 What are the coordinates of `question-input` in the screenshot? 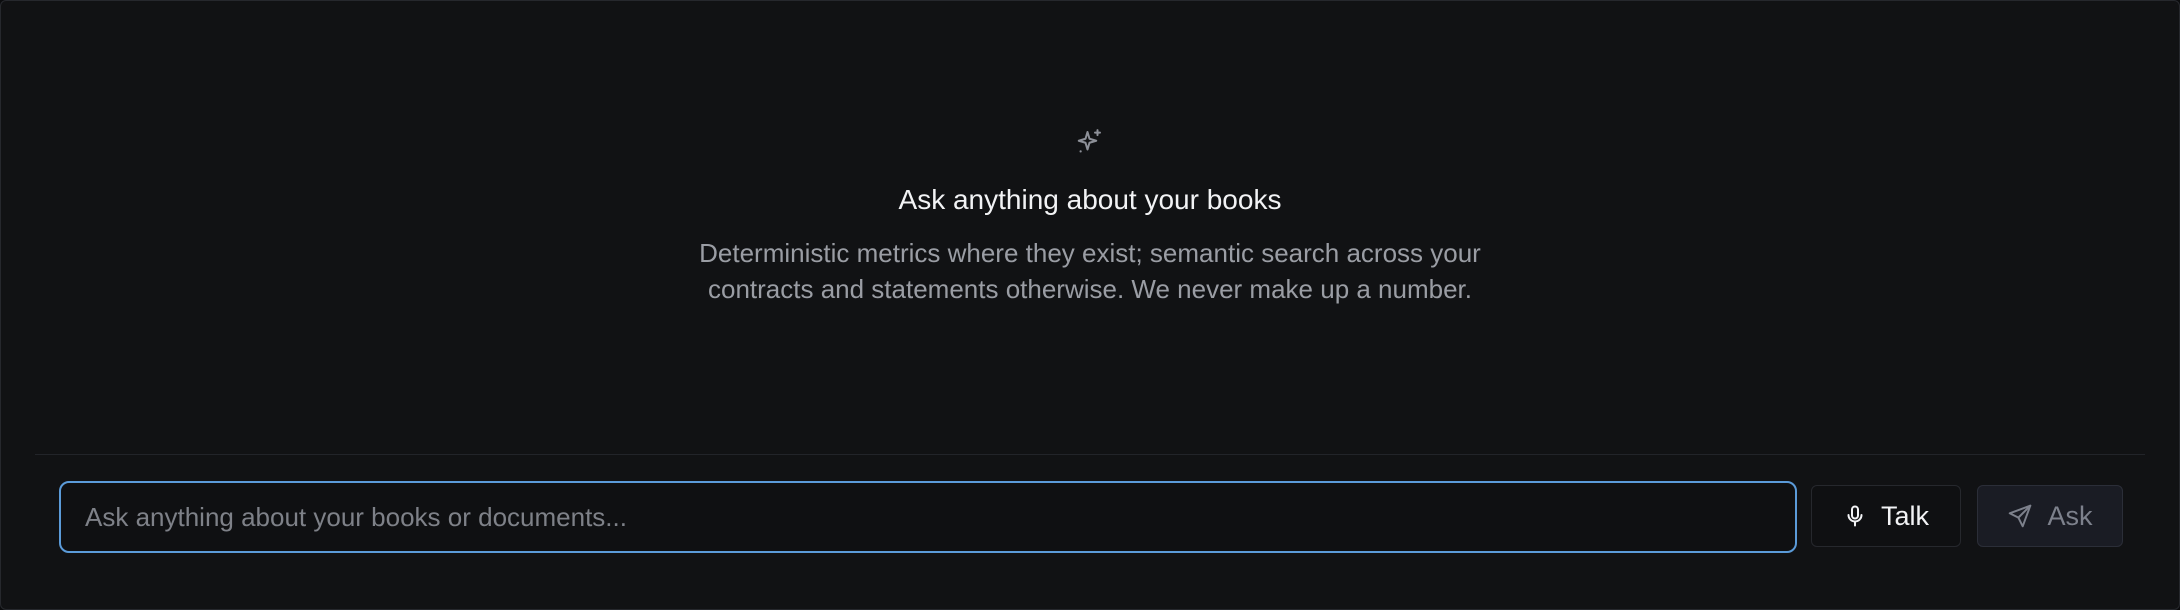 It's located at (928, 517).